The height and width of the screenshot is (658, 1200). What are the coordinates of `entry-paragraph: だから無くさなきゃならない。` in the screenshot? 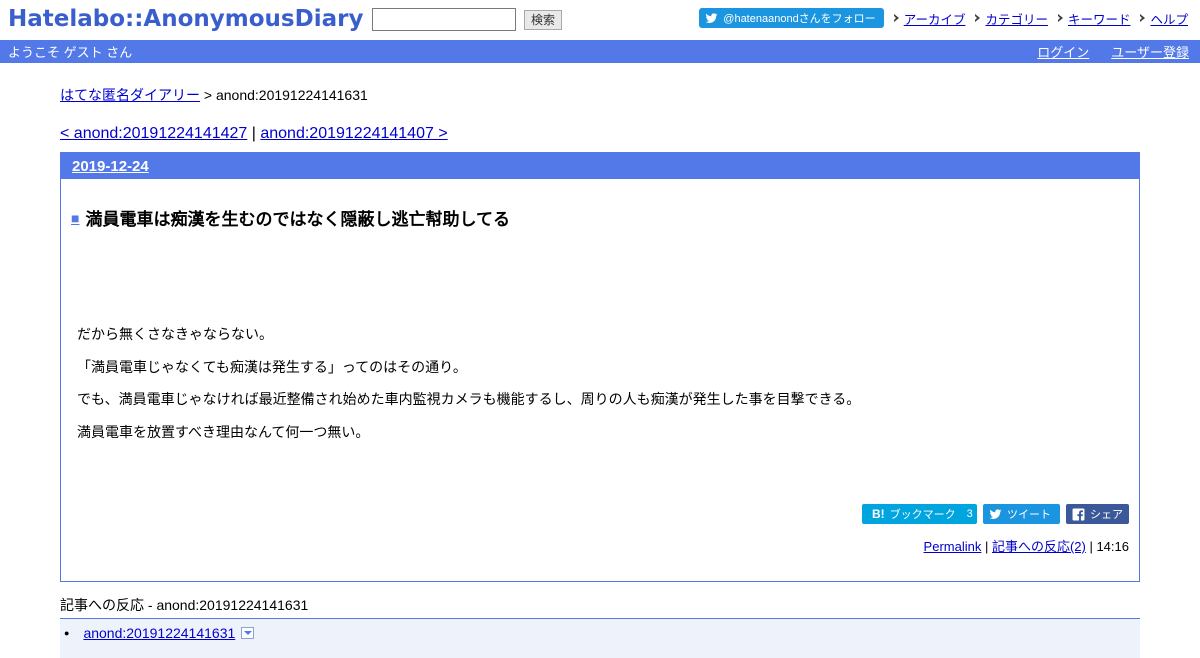 It's located at (175, 334).